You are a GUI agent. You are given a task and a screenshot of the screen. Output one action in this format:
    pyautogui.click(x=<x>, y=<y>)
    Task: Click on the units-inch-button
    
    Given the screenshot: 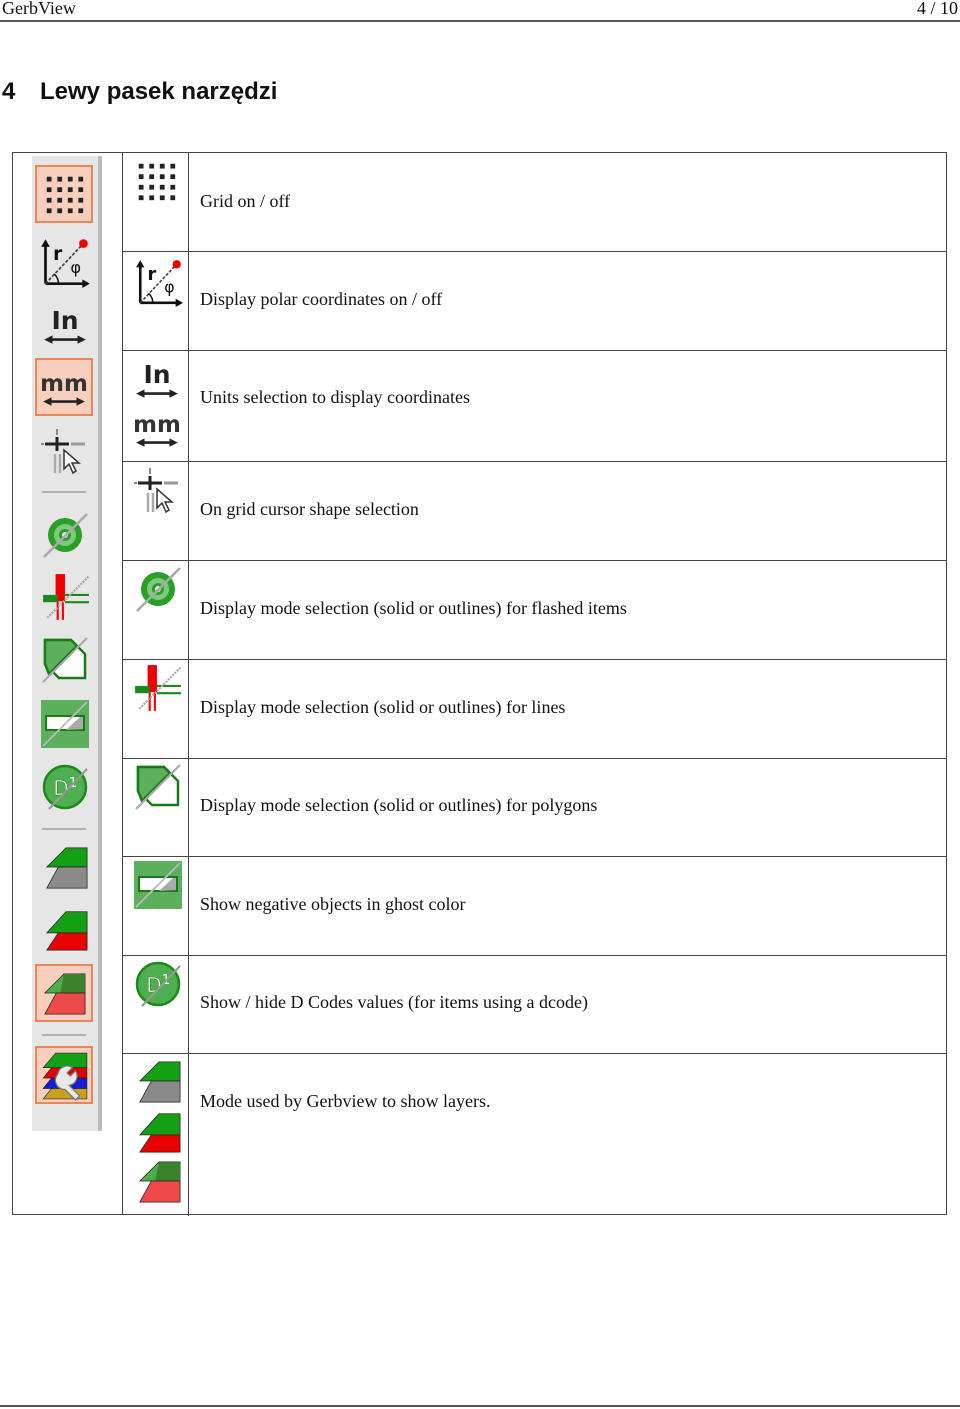 What is the action you would take?
    pyautogui.click(x=64, y=325)
    